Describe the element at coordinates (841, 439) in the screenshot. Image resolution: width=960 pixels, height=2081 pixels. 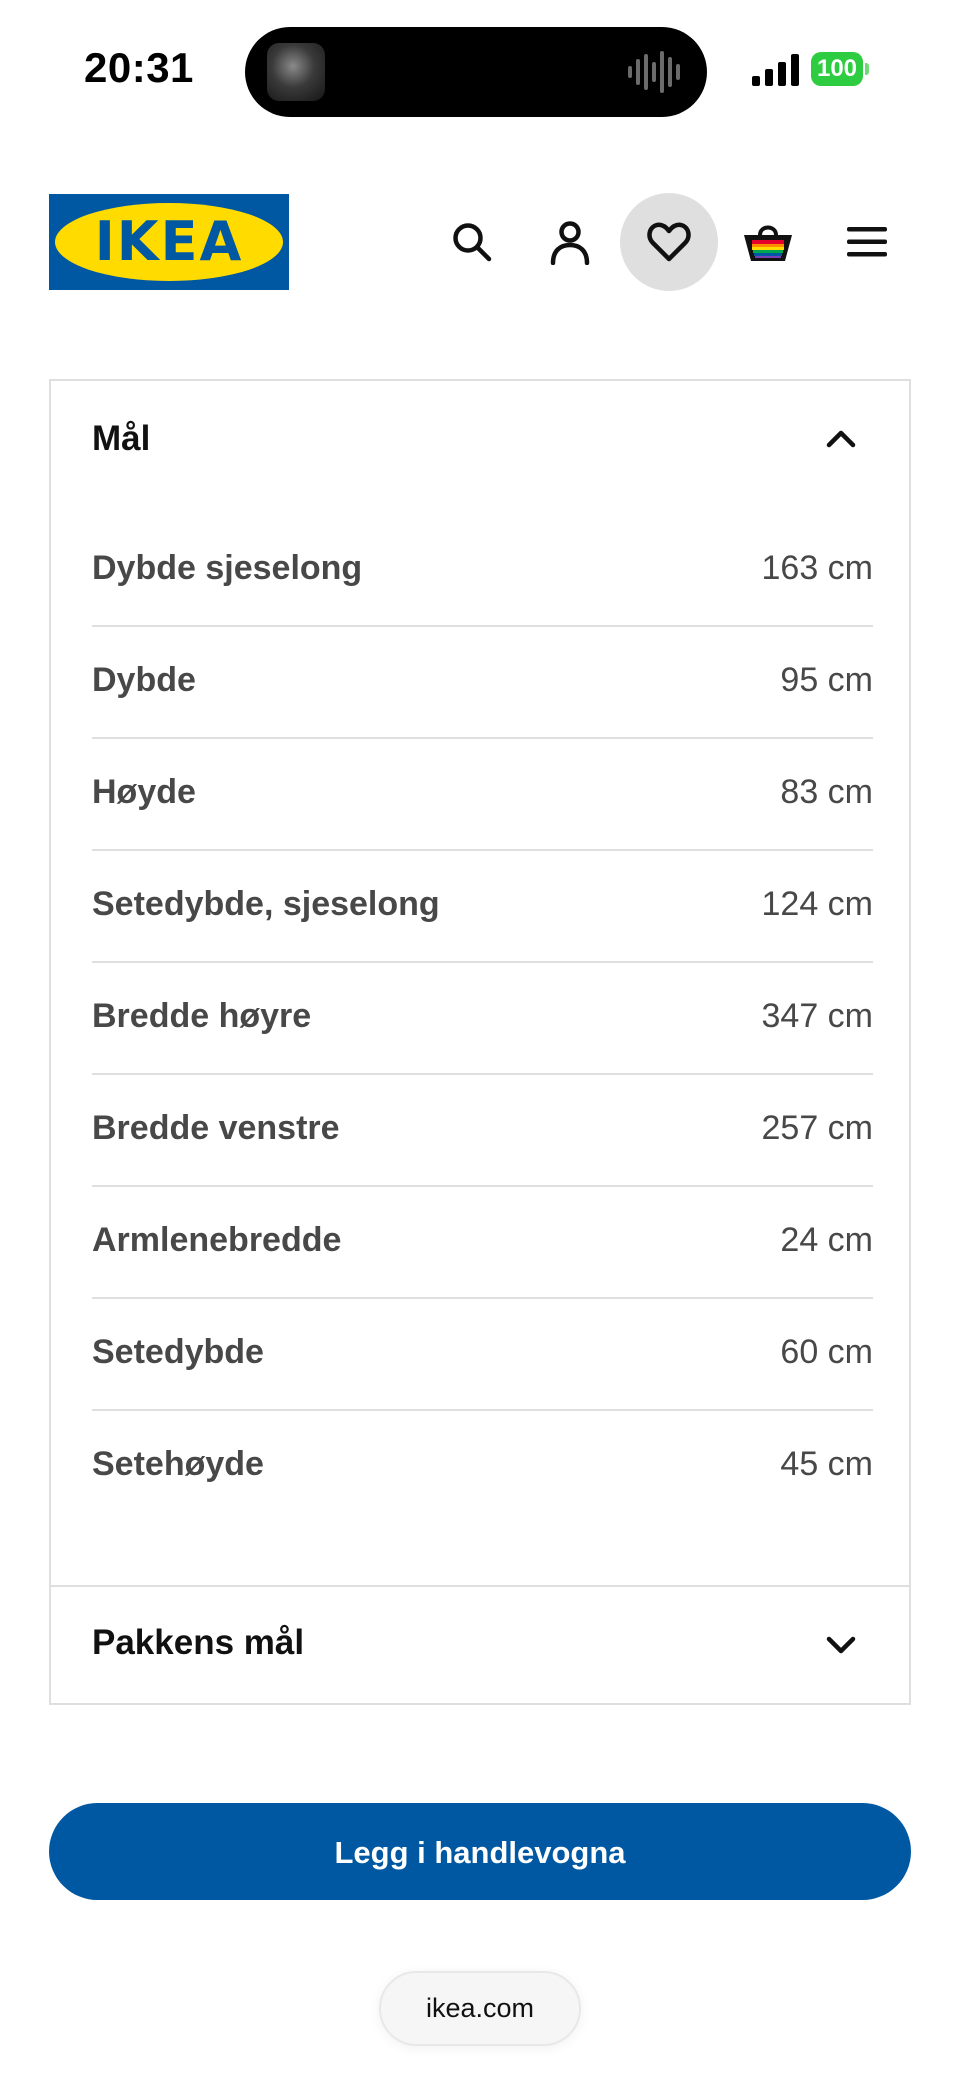
I see `chevron-up-icon` at that location.